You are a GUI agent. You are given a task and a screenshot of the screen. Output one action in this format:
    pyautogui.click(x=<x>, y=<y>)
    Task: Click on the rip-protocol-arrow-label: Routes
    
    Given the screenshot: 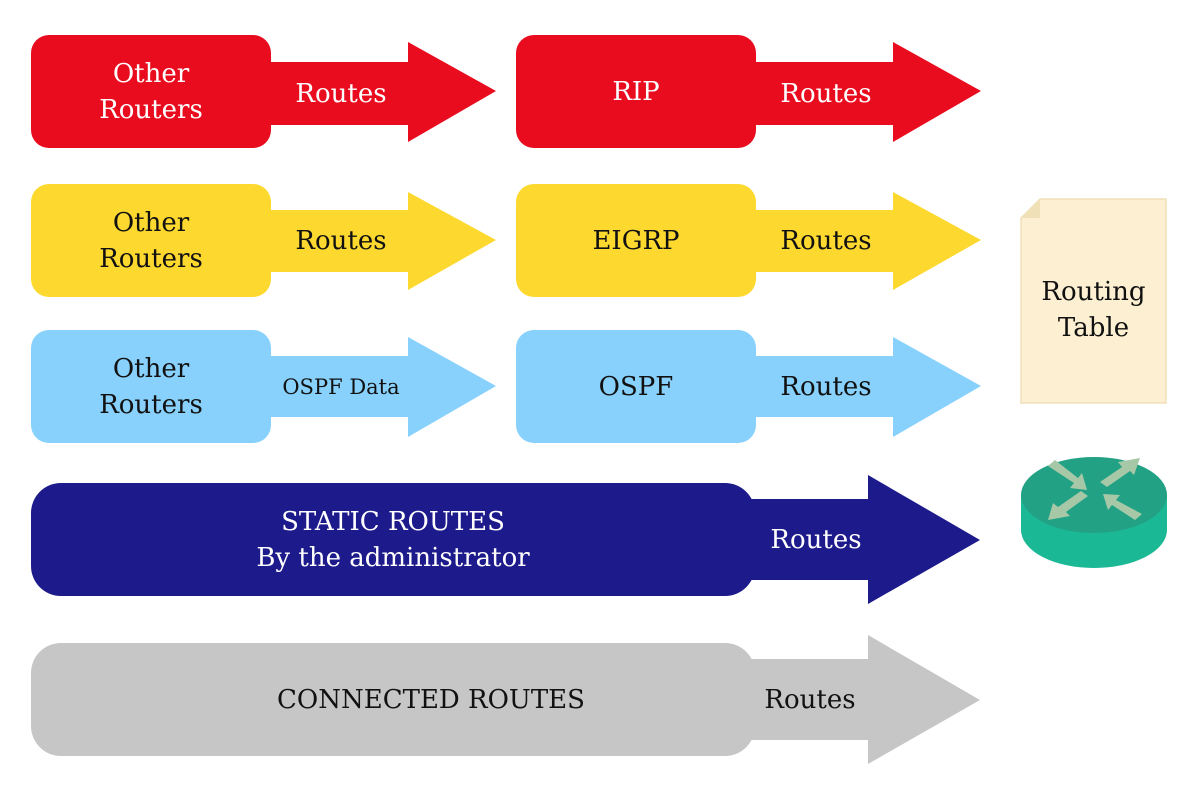 What is the action you would take?
    pyautogui.click(x=826, y=93)
    